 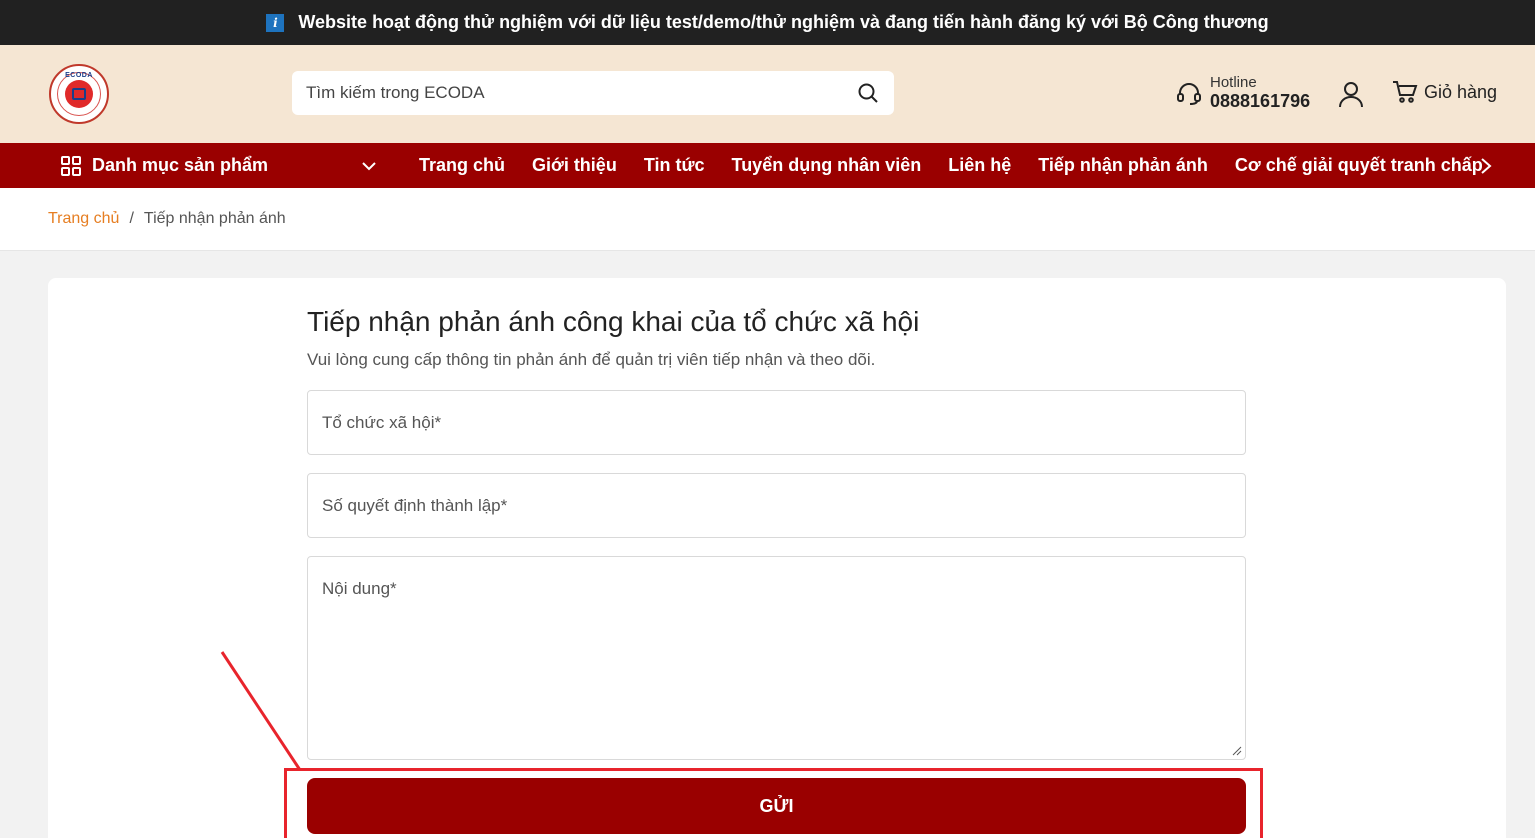 What do you see at coordinates (369, 166) in the screenshot?
I see `chevron-down-icon` at bounding box center [369, 166].